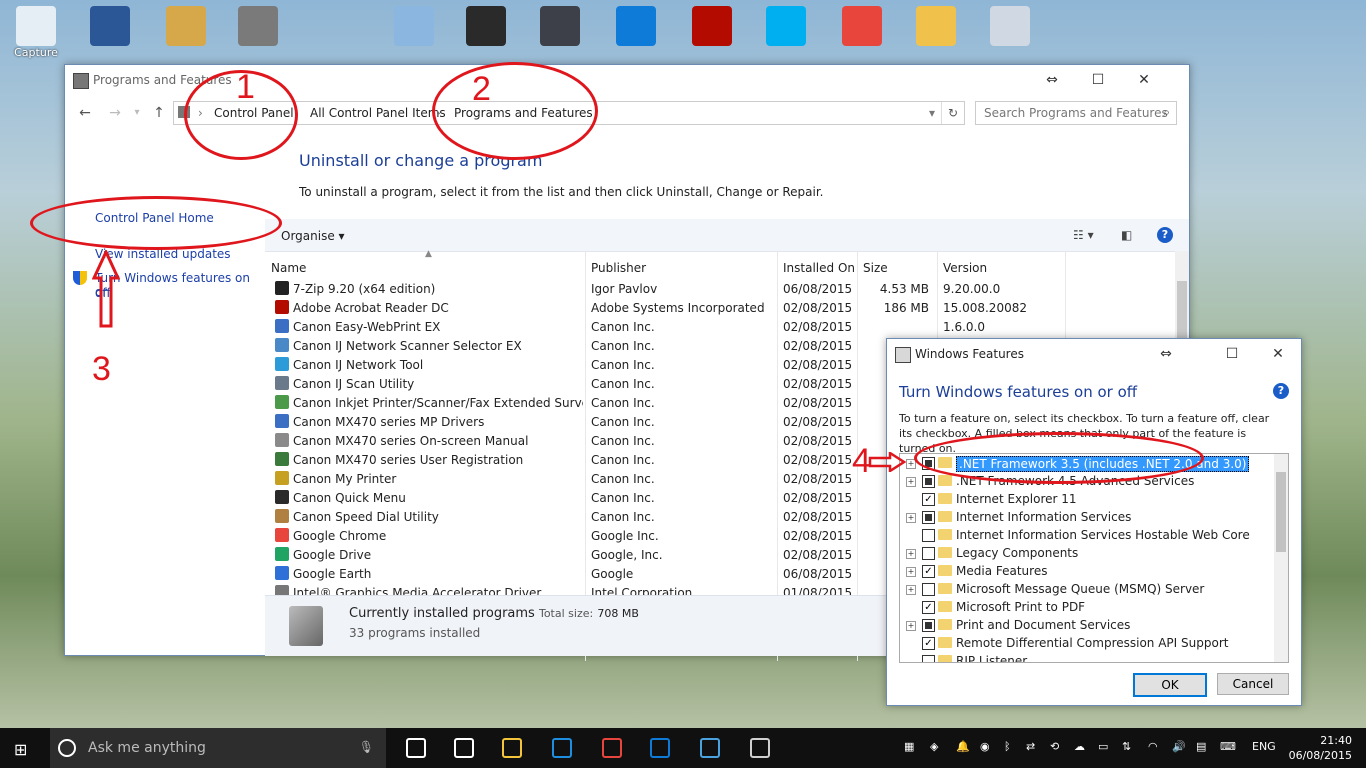 The image size is (1366, 768). I want to click on feature-item: + ✓ Media Features, so click(1094, 571).